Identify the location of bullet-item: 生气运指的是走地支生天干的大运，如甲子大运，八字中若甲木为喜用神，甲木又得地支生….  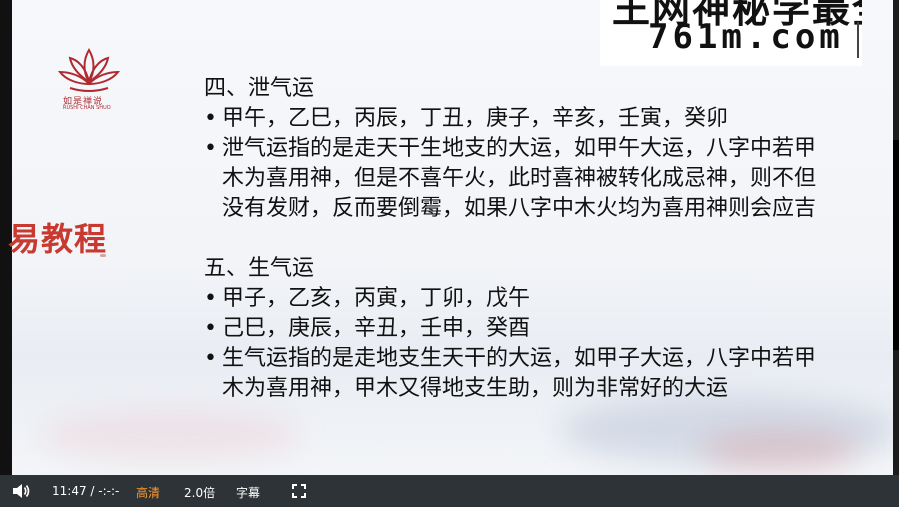
(514, 374).